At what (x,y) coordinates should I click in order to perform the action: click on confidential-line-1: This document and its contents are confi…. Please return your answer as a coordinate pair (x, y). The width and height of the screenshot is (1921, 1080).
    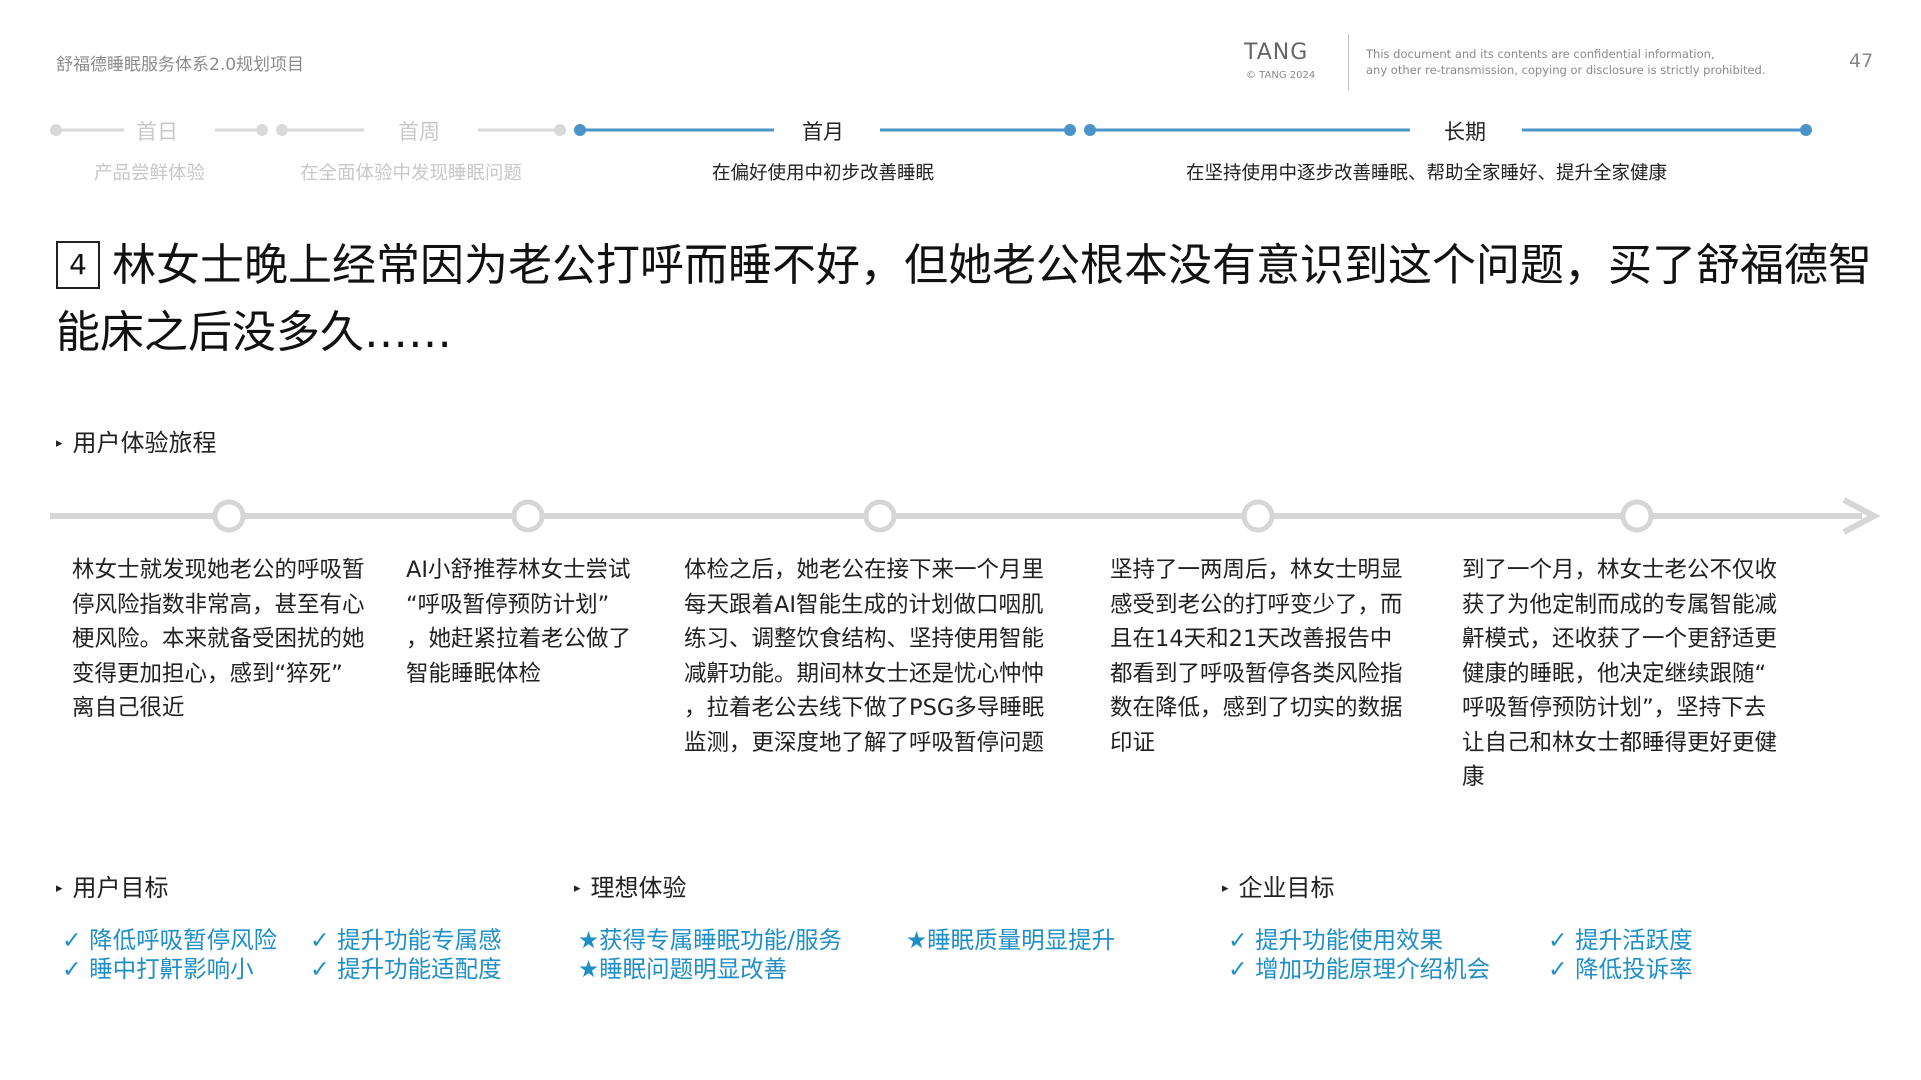
    Looking at the image, I should click on (1540, 54).